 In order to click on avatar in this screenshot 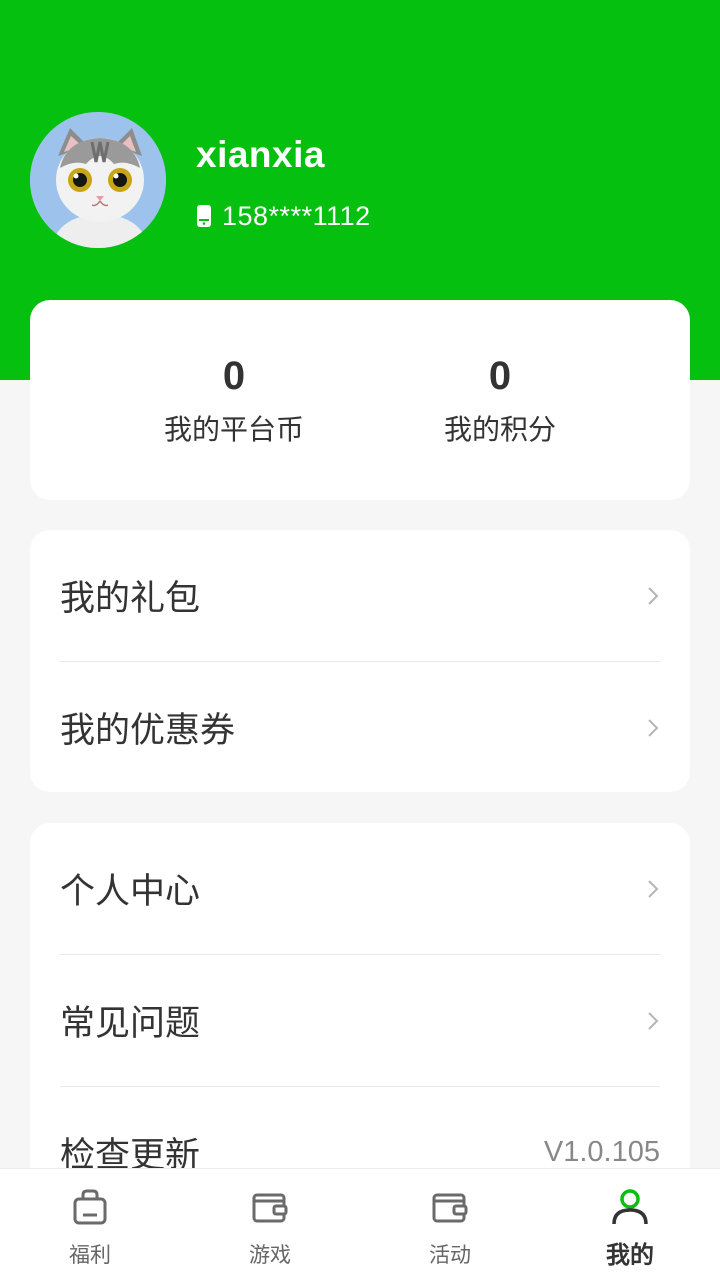, I will do `click(98, 180)`.